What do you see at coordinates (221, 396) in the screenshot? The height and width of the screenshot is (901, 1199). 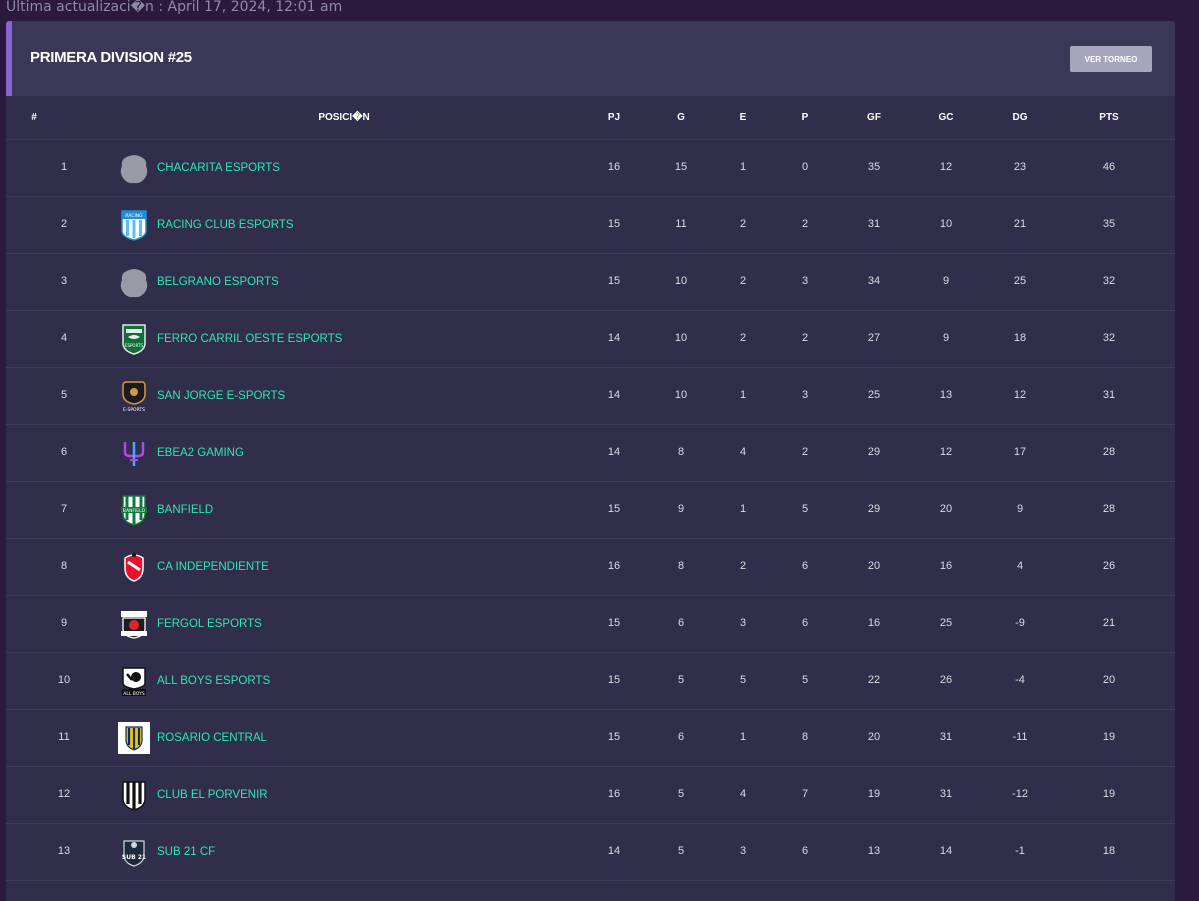 I see `team-link: SAN JORGE E-SPORTS` at bounding box center [221, 396].